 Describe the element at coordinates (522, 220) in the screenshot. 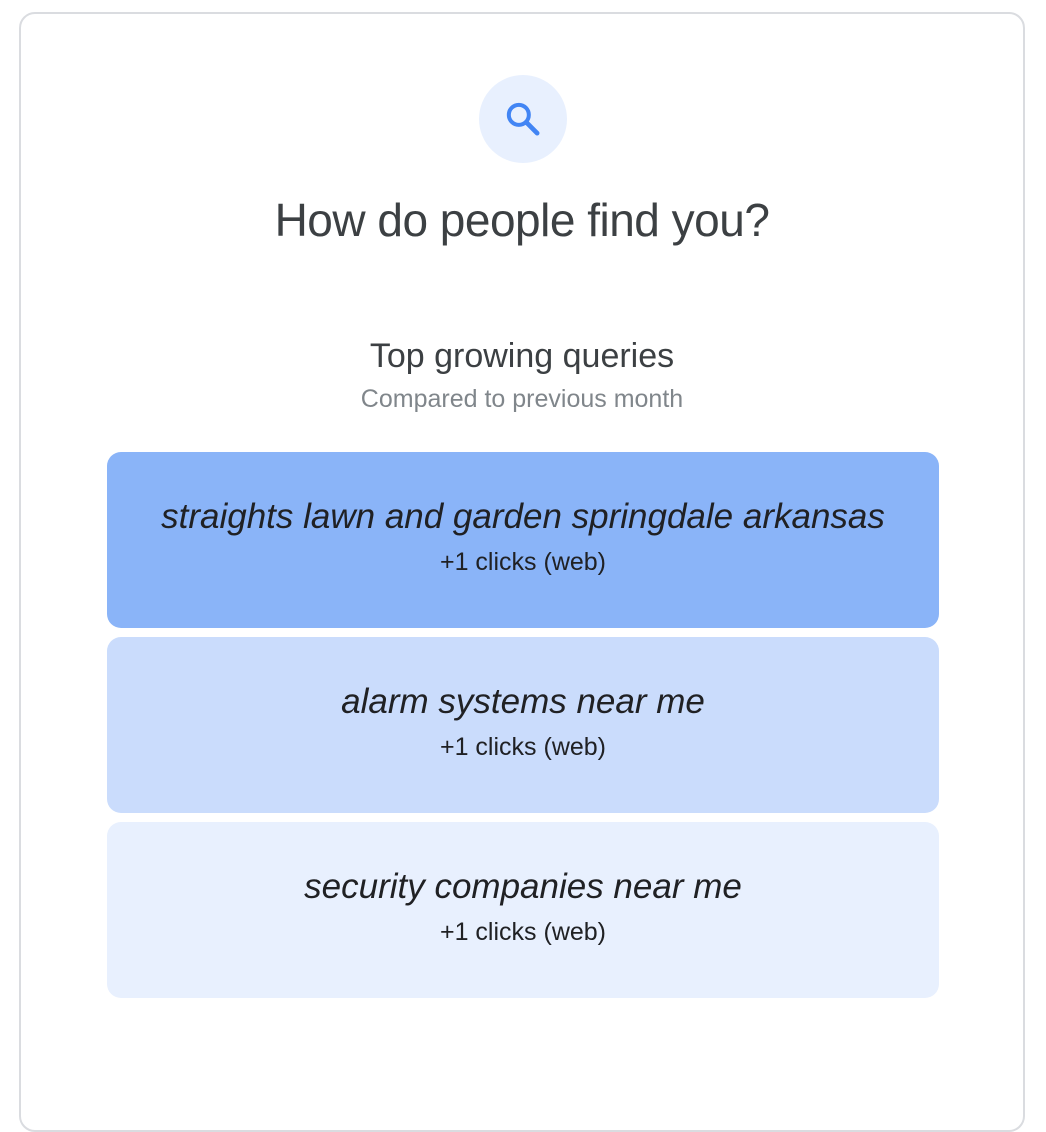

I see `page-title: How do people find you?` at that location.